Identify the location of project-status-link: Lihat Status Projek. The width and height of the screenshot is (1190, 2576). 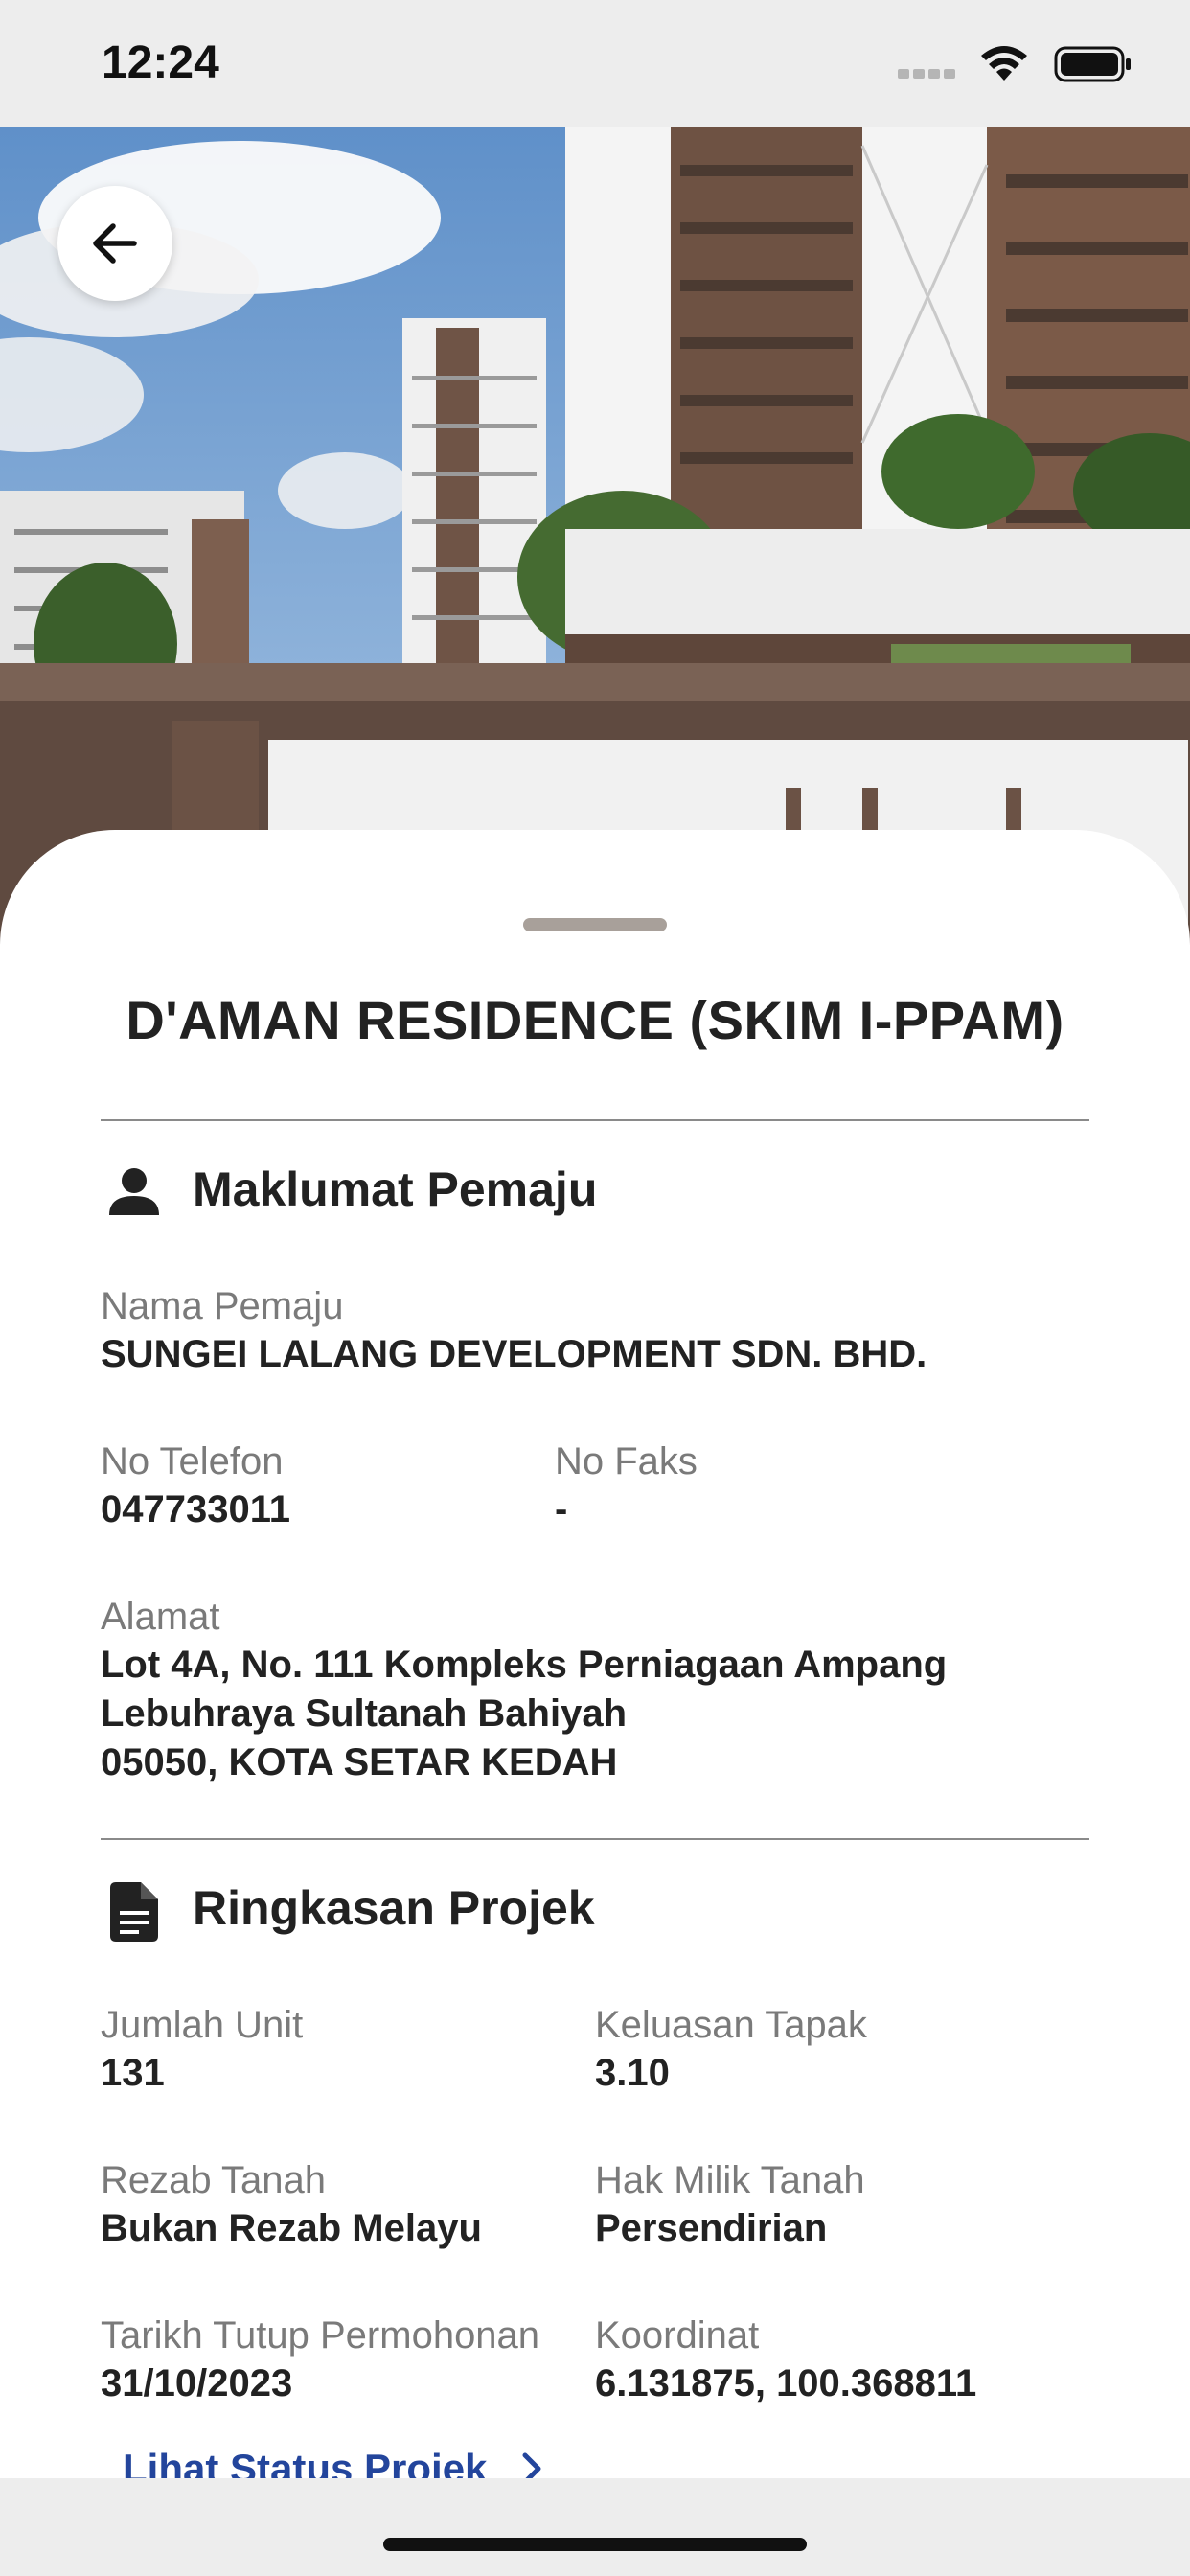
(334, 2462).